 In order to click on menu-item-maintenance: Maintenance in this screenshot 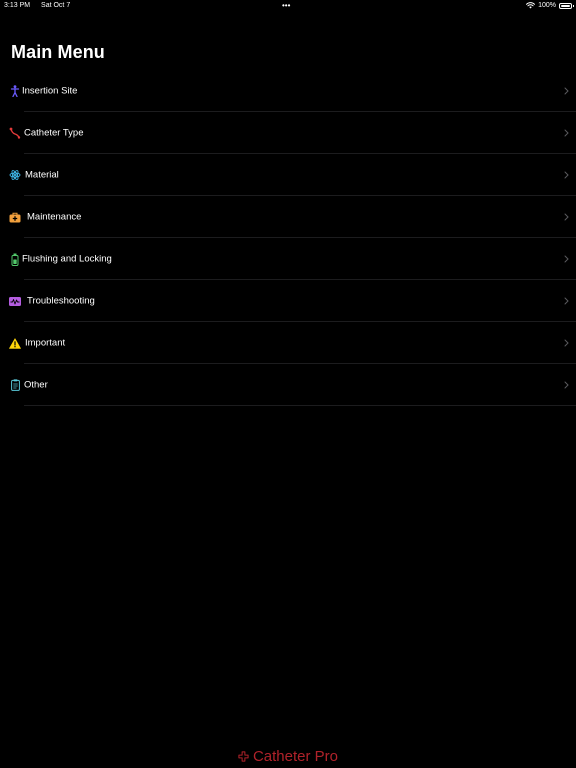, I will do `click(288, 217)`.